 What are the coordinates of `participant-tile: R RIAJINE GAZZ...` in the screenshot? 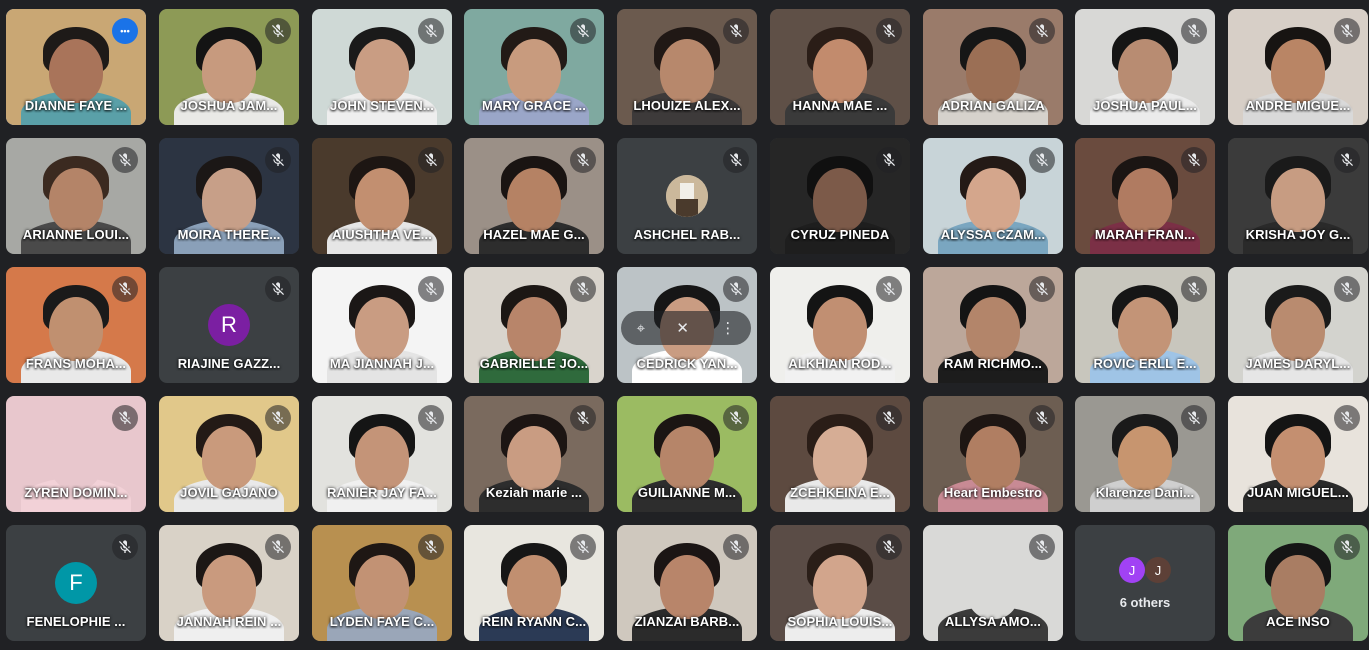 It's located at (229, 325).